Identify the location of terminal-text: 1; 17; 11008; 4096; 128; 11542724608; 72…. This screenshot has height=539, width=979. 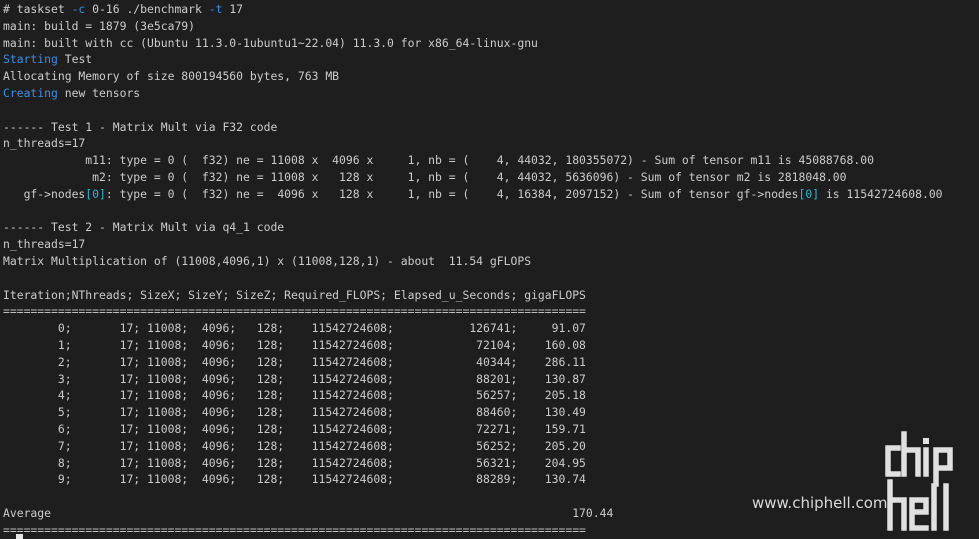
(294, 344).